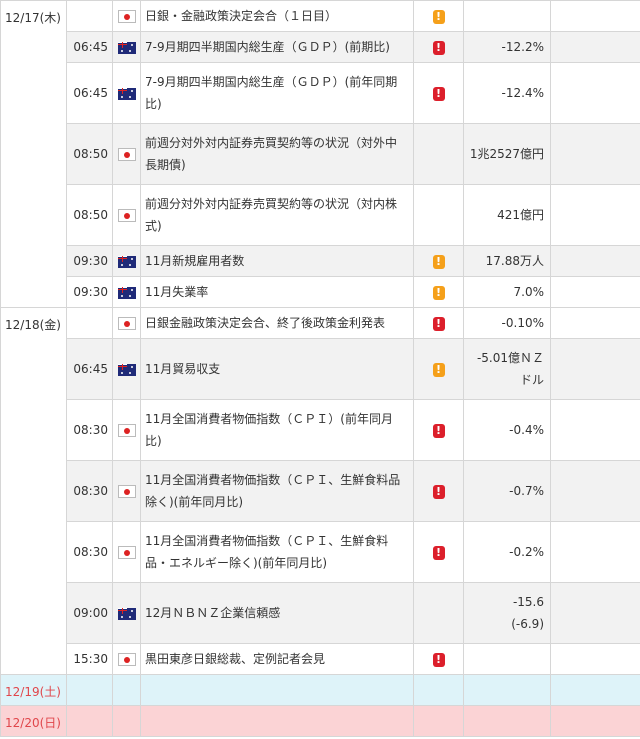 This screenshot has width=640, height=739. I want to click on event-name-line: 日銀・金融政策決定会合（１日目）, so click(241, 16).